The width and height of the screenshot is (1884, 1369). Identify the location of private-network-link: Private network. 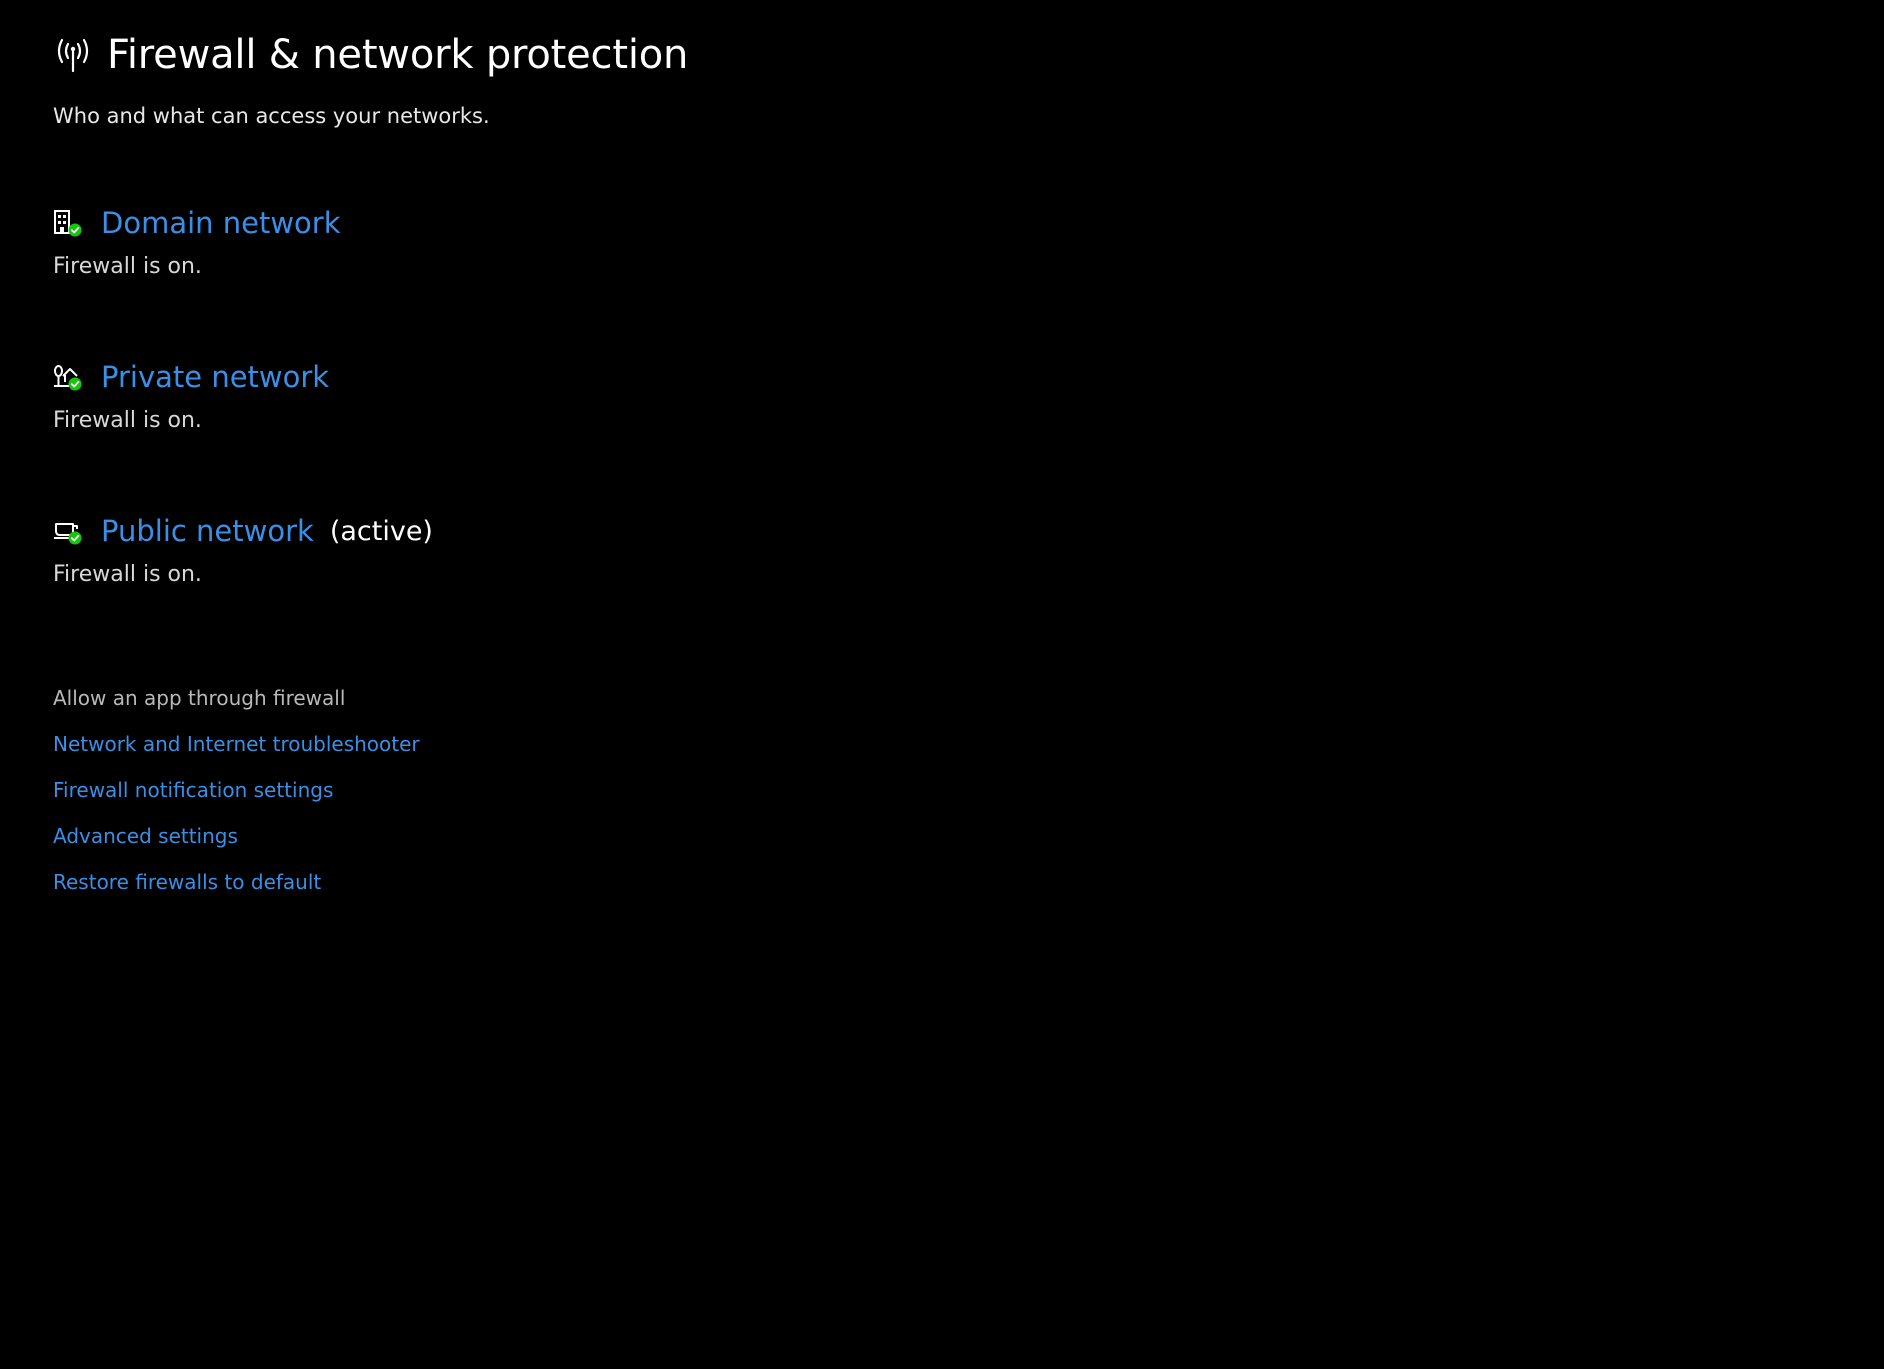
(215, 377).